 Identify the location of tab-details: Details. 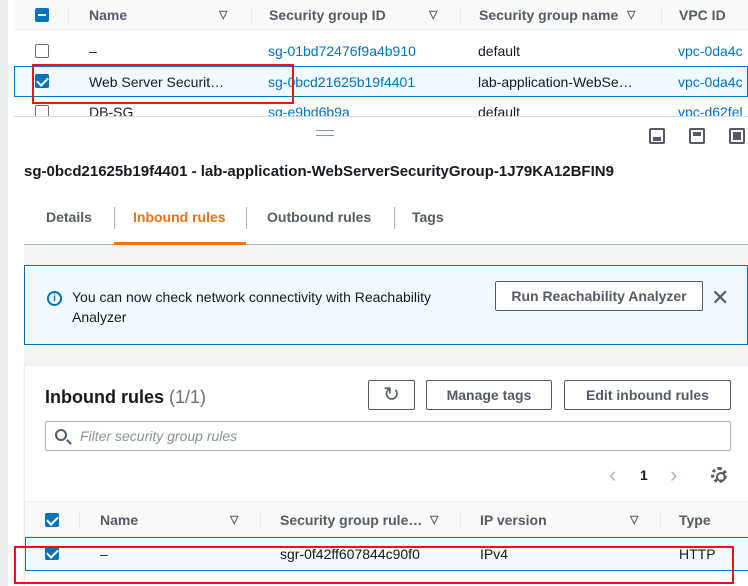
(69, 222).